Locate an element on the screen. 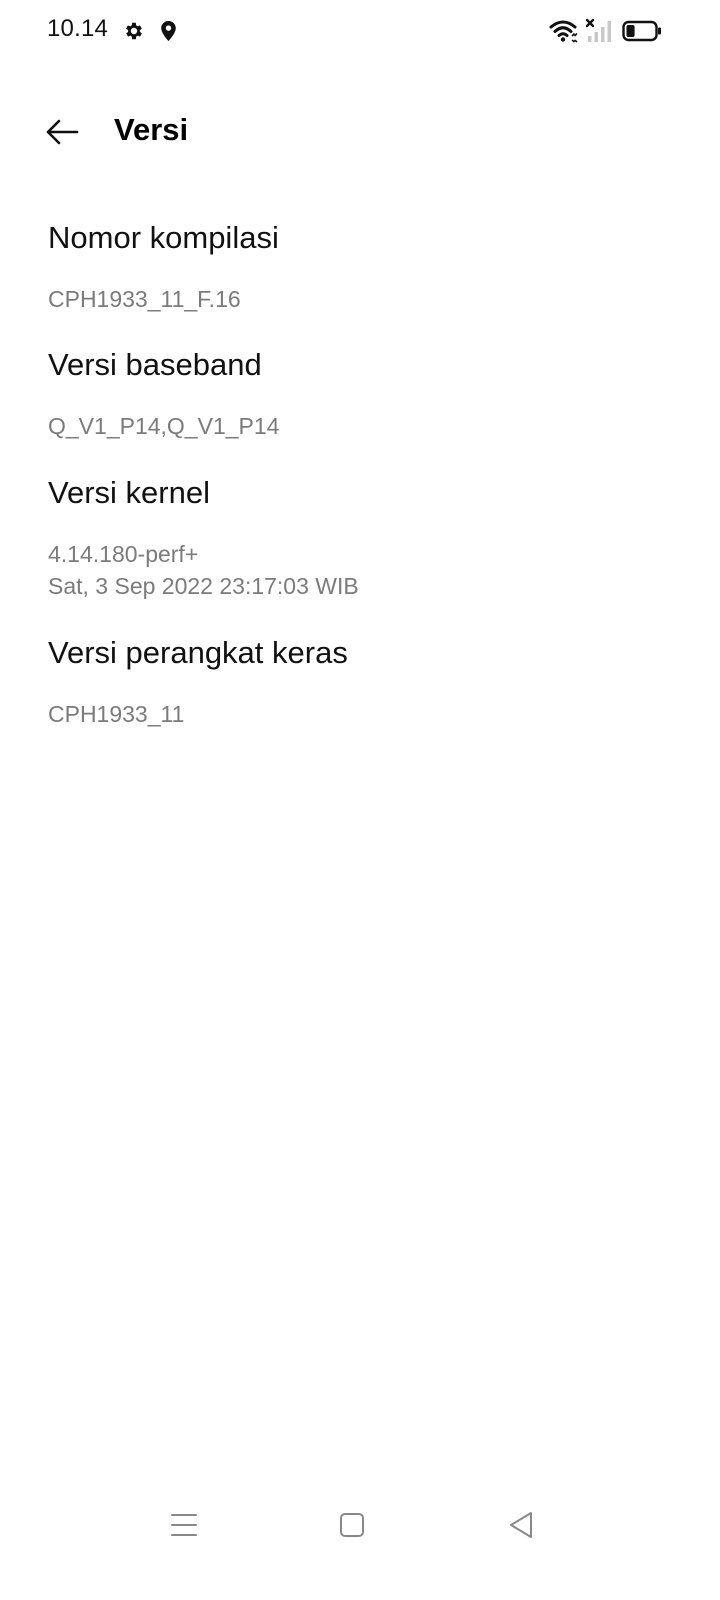 Image resolution: width=720 pixels, height=1600 pixels. navigation-bar is located at coordinates (360, 1525).